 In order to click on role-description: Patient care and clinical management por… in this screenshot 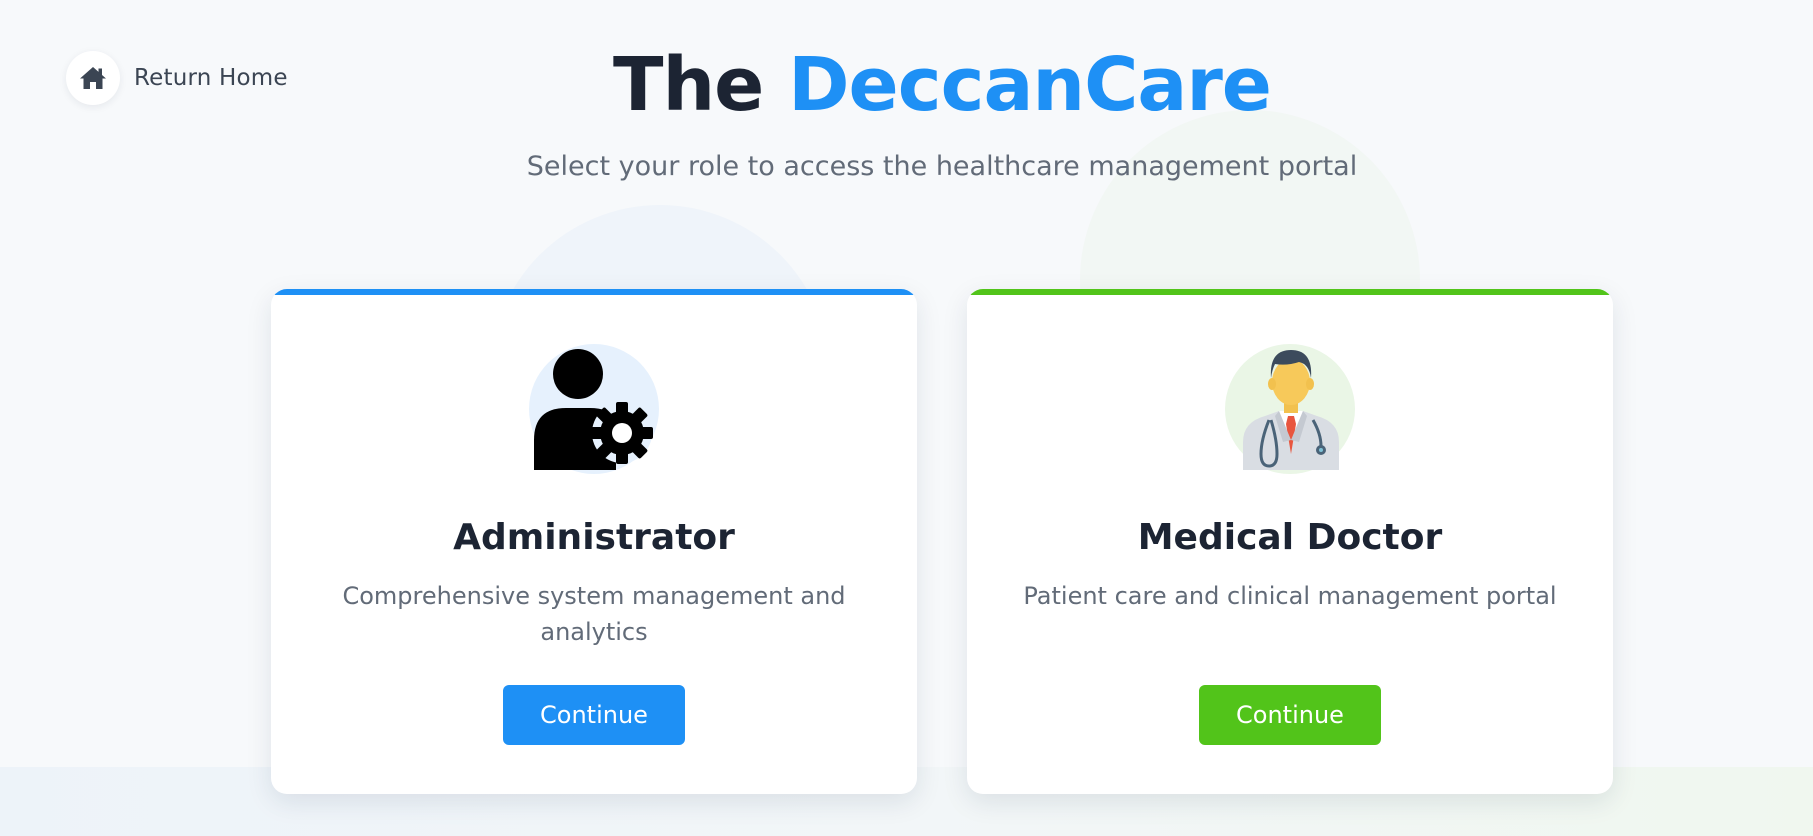, I will do `click(1290, 596)`.